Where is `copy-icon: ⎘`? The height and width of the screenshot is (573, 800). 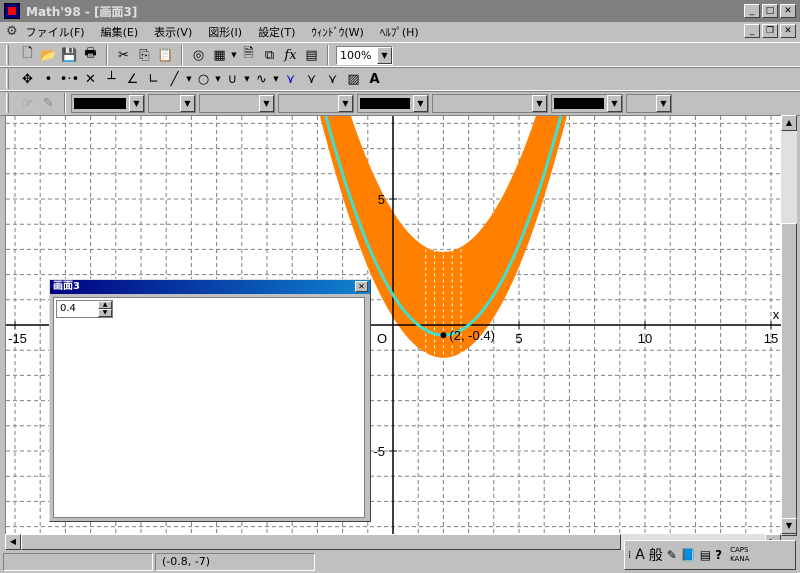 copy-icon: ⎘ is located at coordinates (144, 55).